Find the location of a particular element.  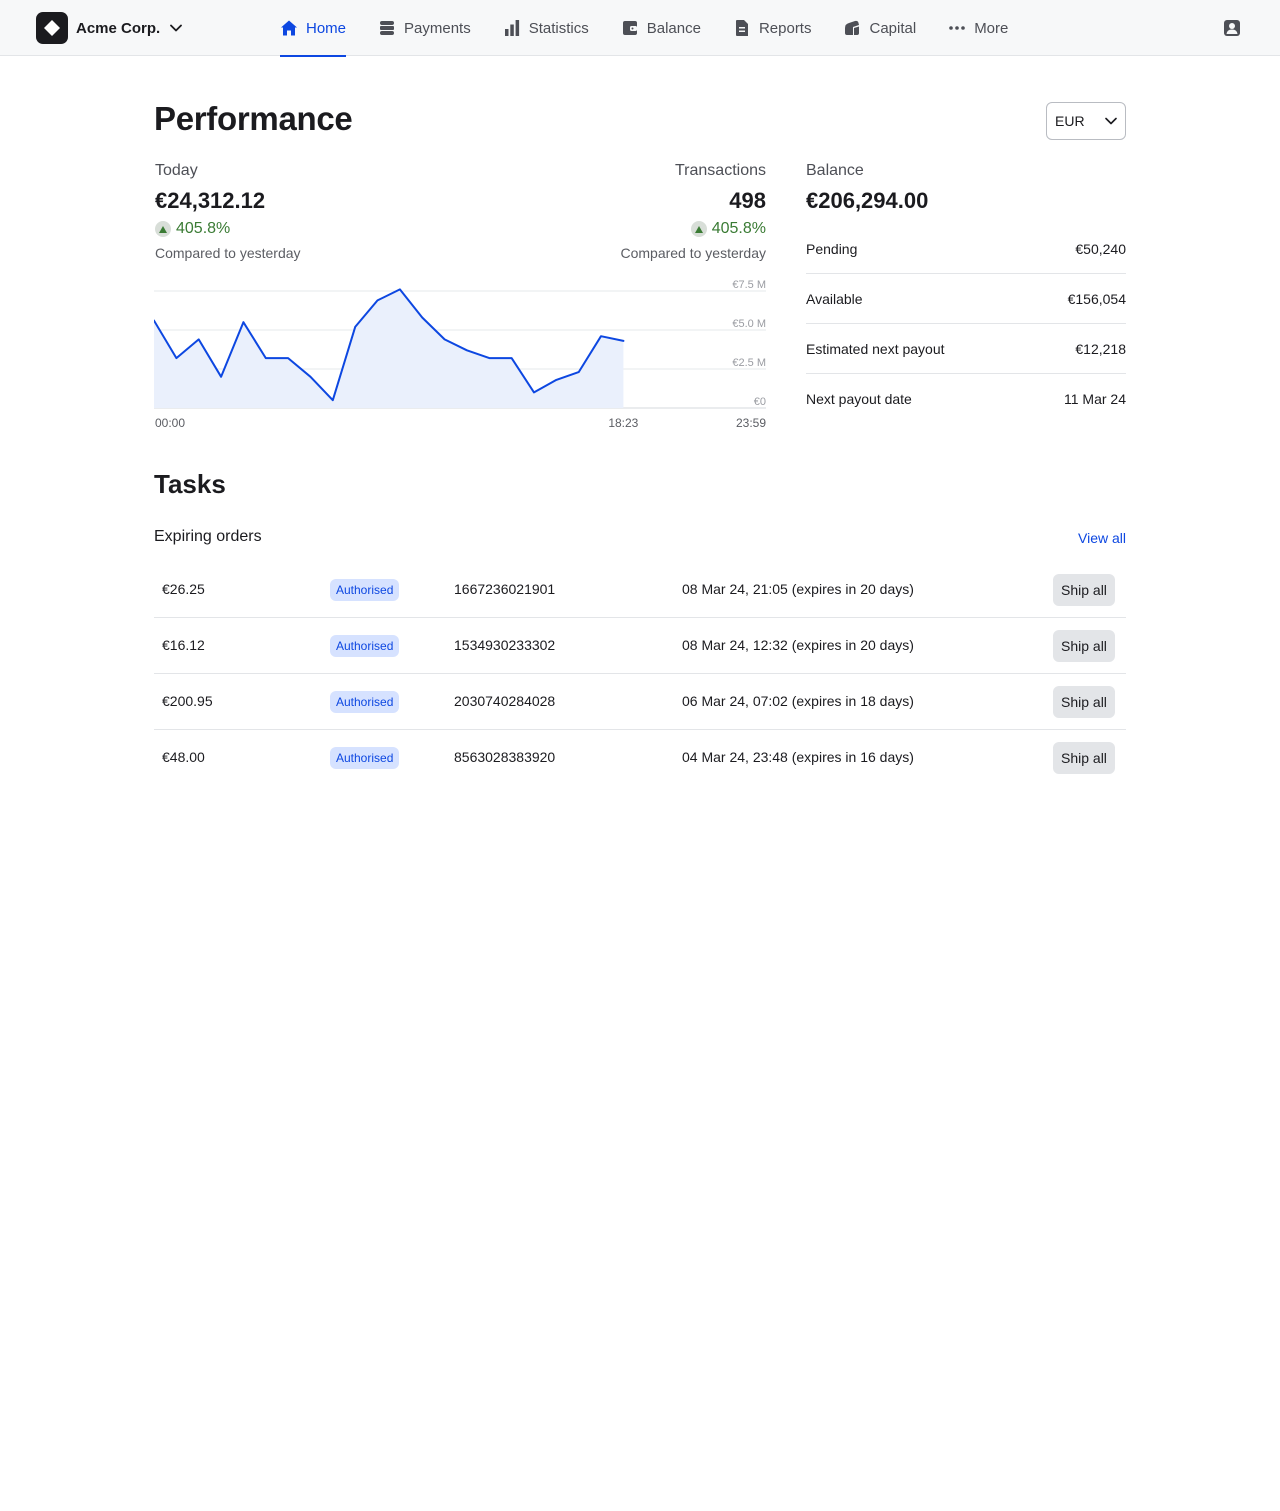

order-date: 04 Mar 24, 23:48 (expires in 16 days) is located at coordinates (798, 757).